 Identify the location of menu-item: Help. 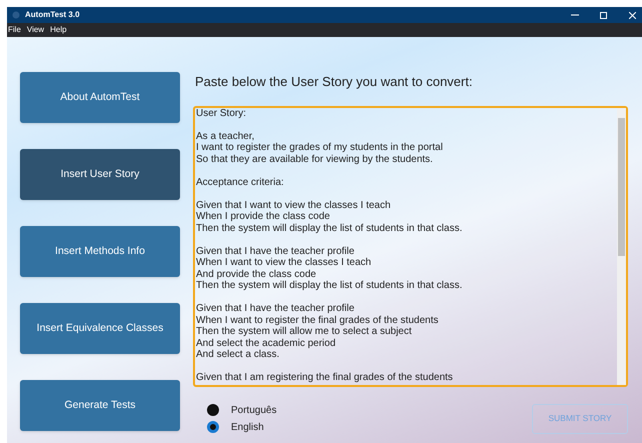
(58, 30).